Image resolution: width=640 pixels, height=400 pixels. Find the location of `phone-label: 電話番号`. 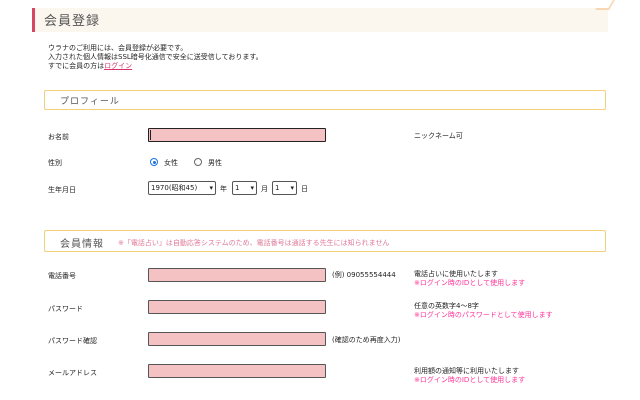

phone-label: 電話番号 is located at coordinates (62, 276).